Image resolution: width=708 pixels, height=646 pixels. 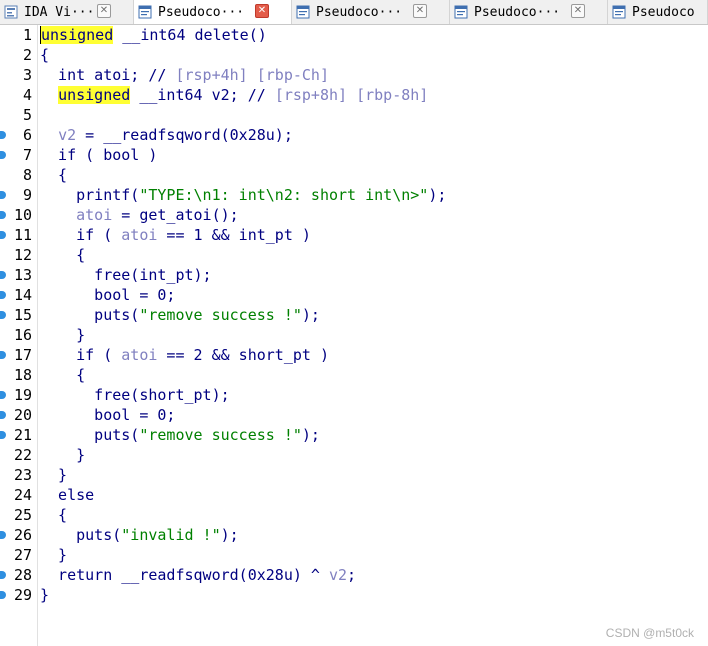 I want to click on code-token: }, so click(x=54, y=555).